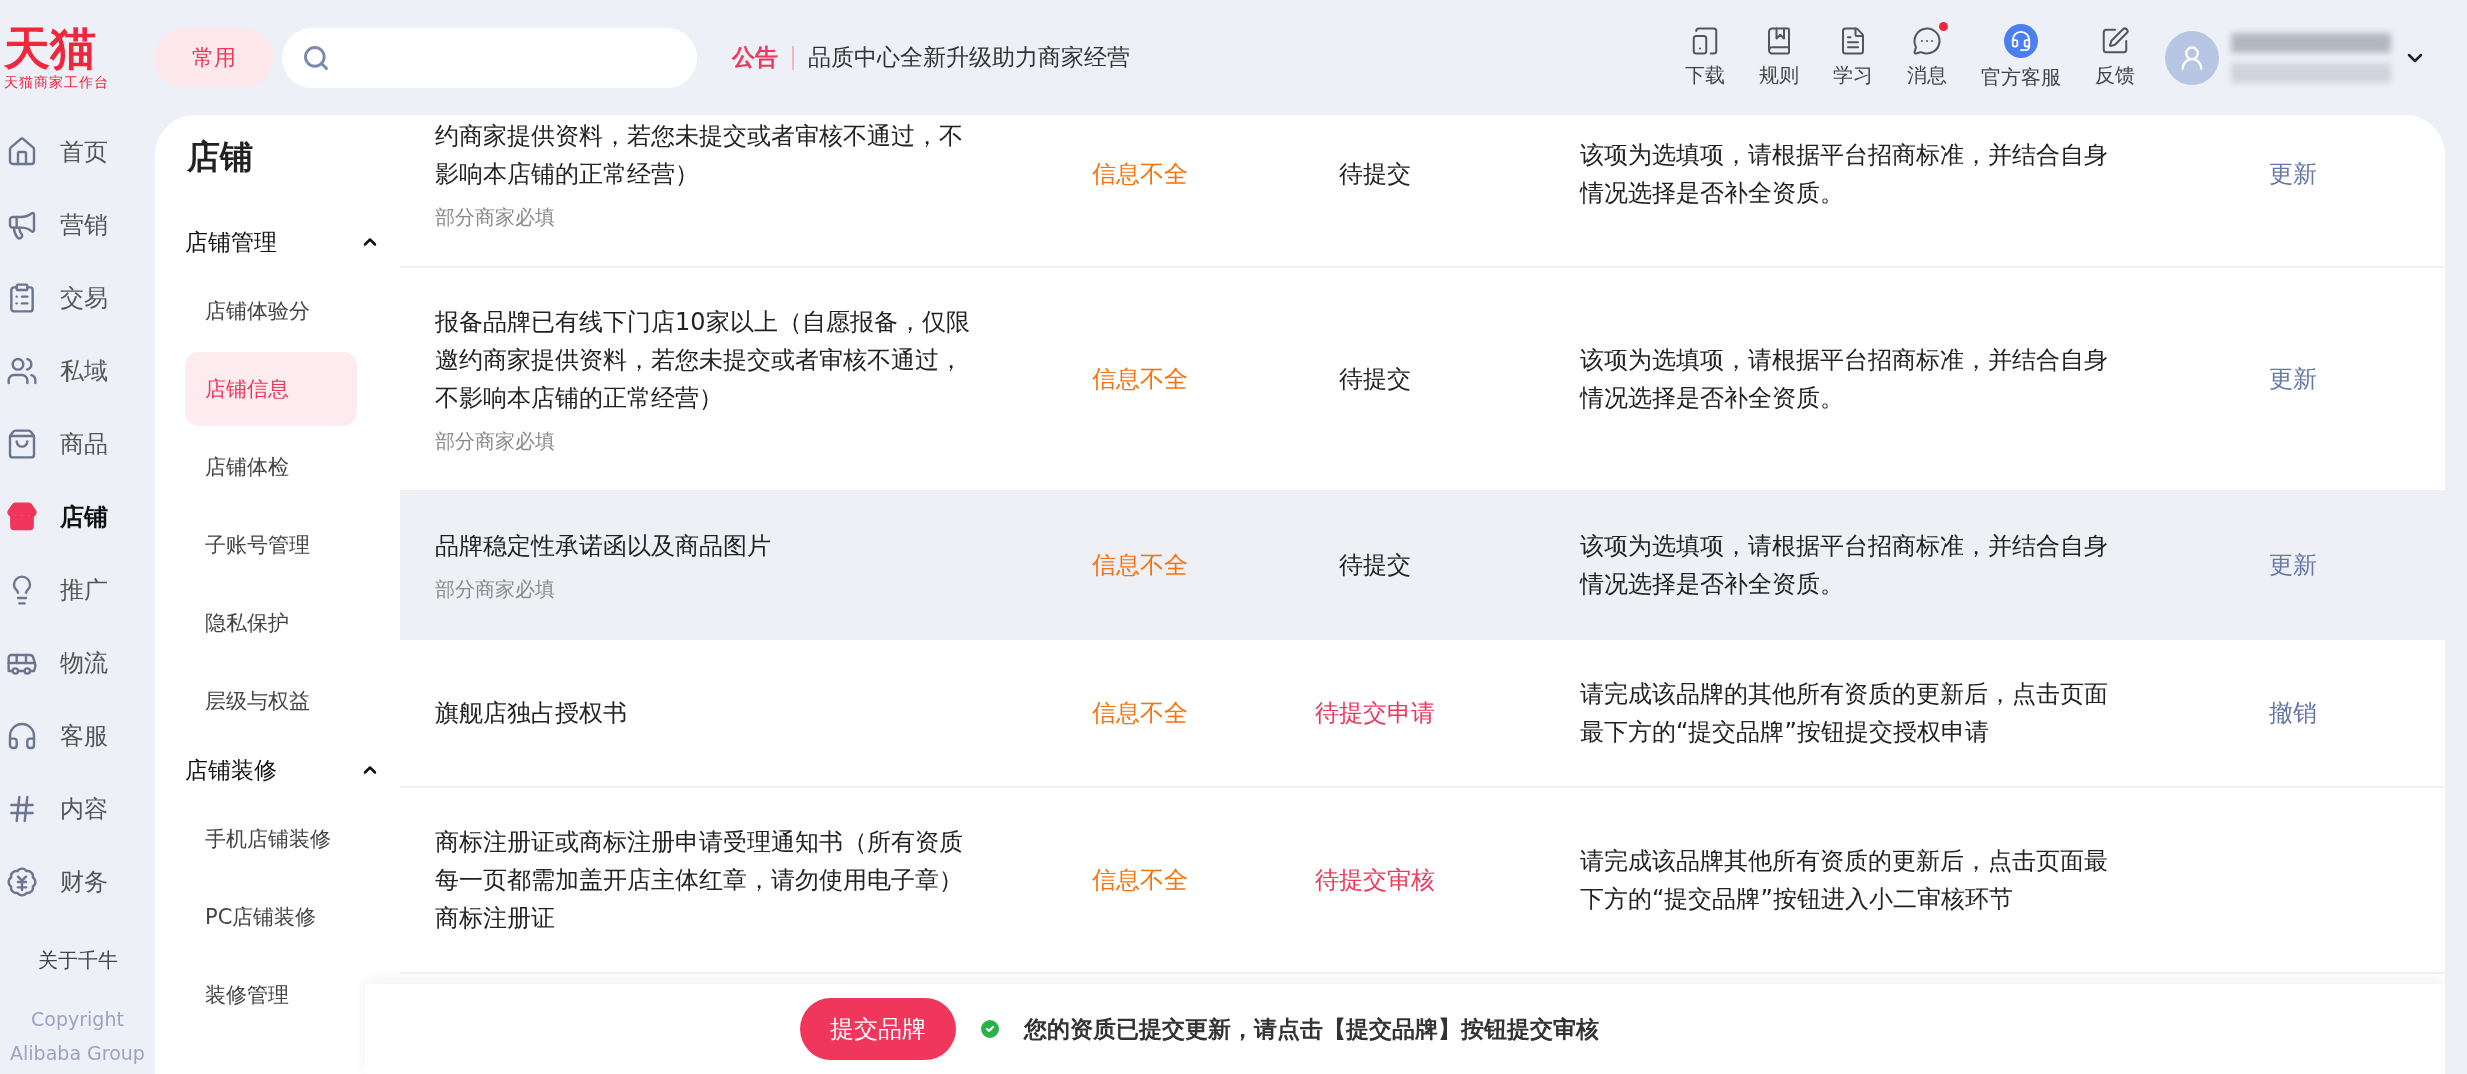 The height and width of the screenshot is (1074, 2467). I want to click on submenu-item: 店铺体检, so click(271, 467).